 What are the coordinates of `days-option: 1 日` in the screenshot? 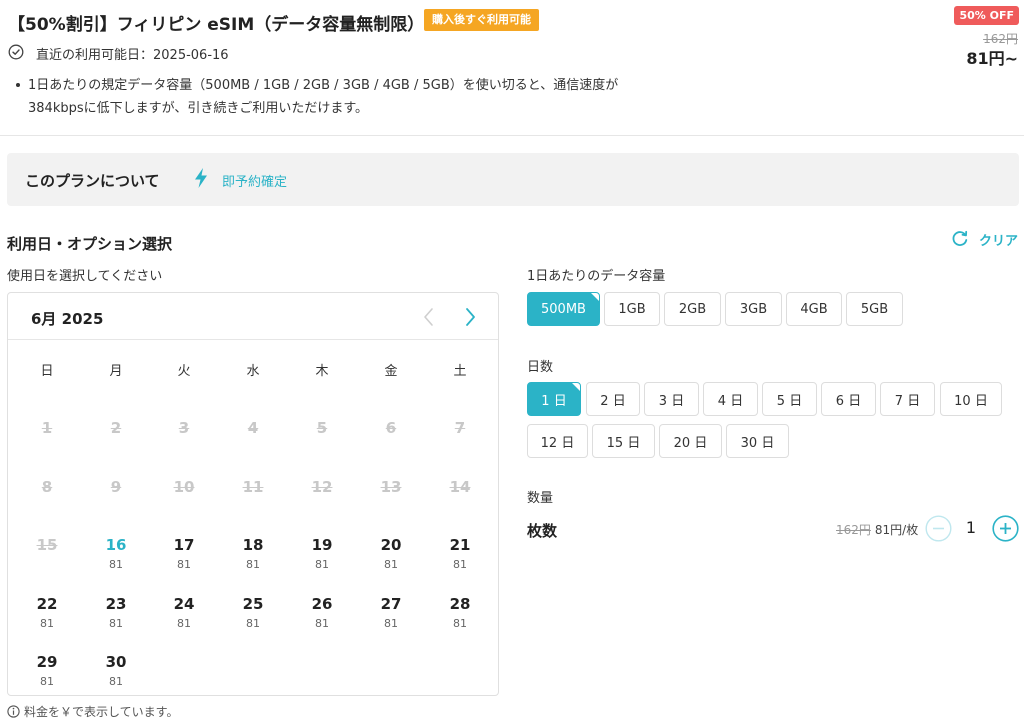 It's located at (554, 399).